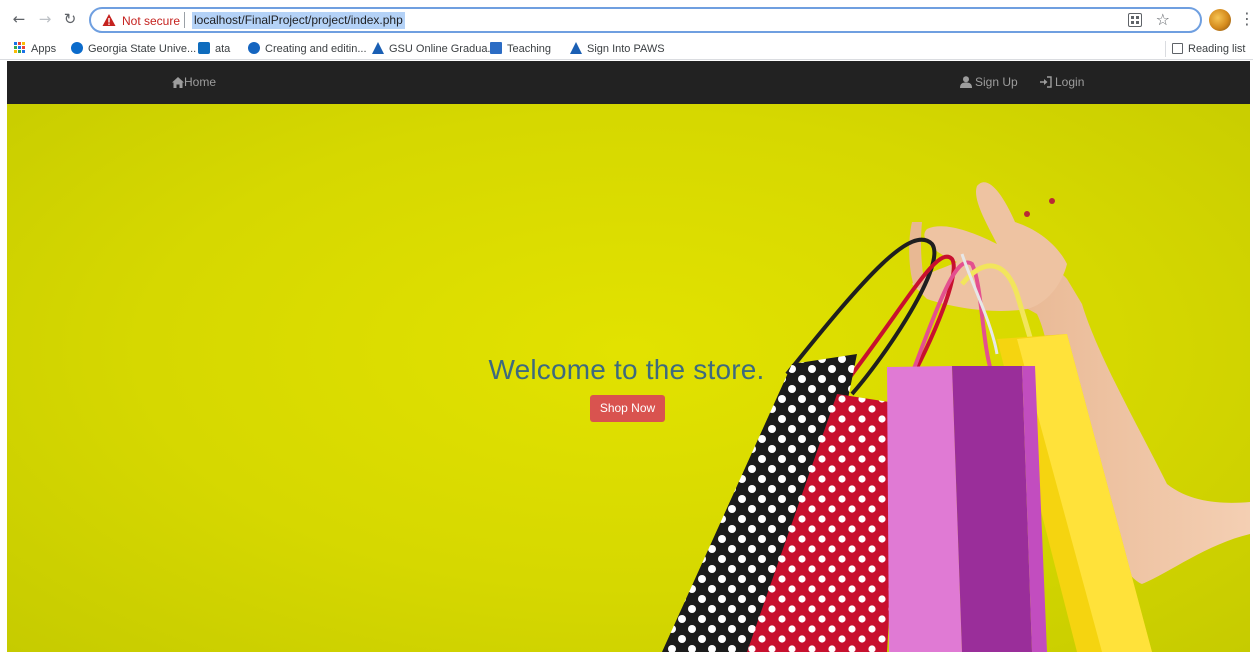 The width and height of the screenshot is (1253, 652). I want to click on profile-avatar, so click(1220, 20).